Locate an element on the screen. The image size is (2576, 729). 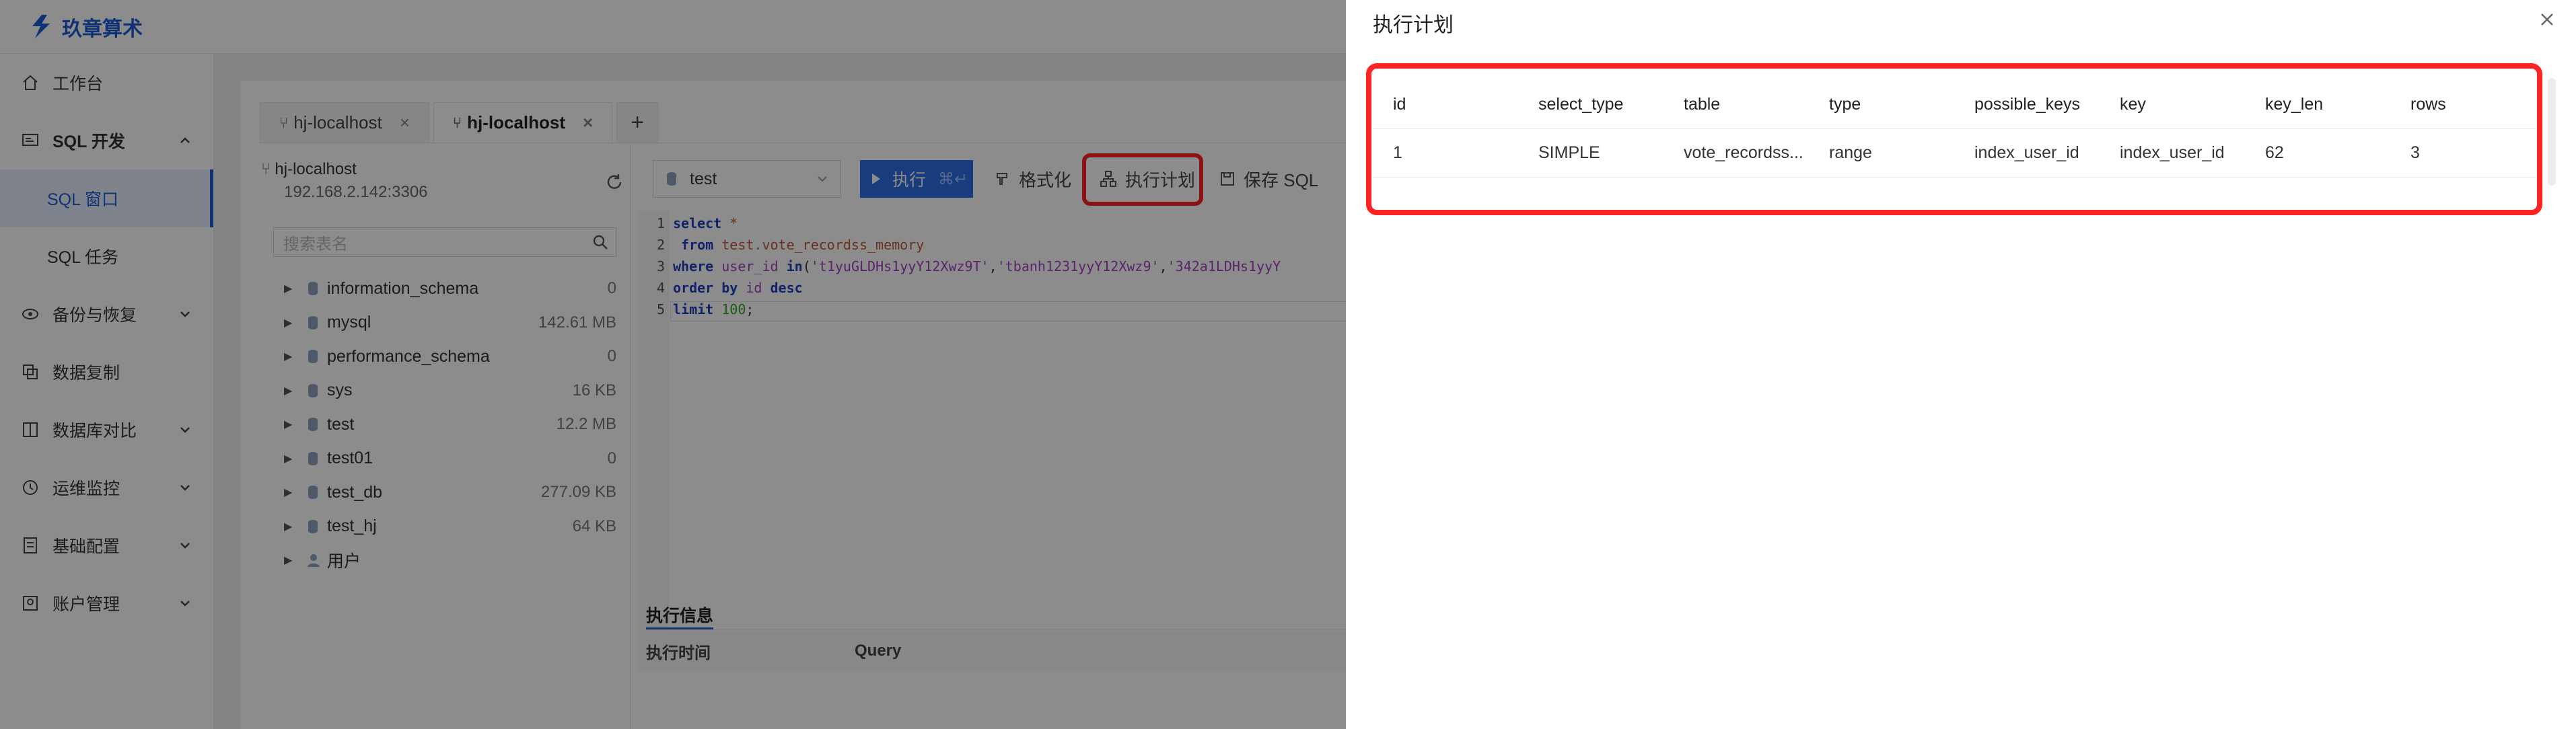
highlight-box-result is located at coordinates (1954, 139).